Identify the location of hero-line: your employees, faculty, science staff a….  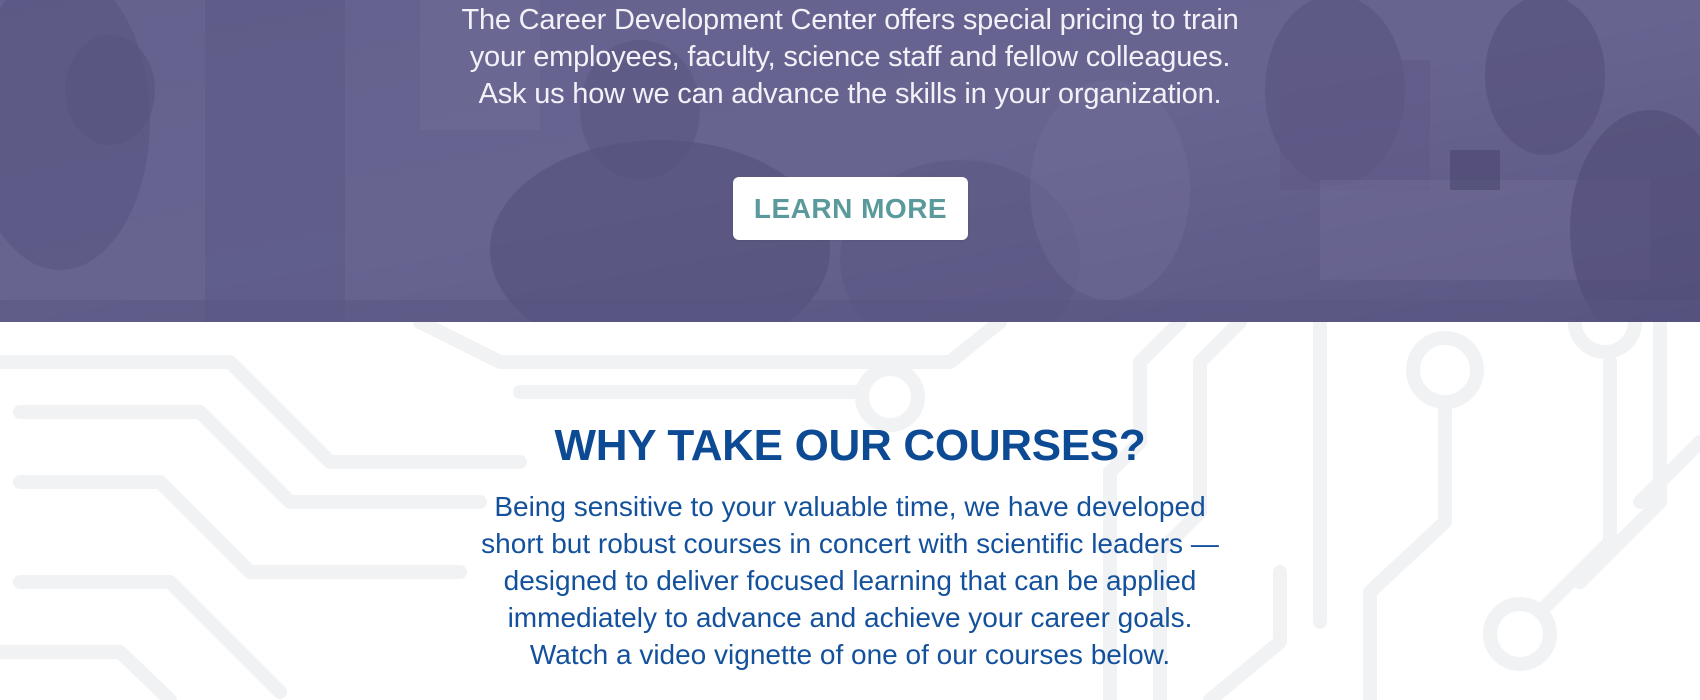
(850, 57).